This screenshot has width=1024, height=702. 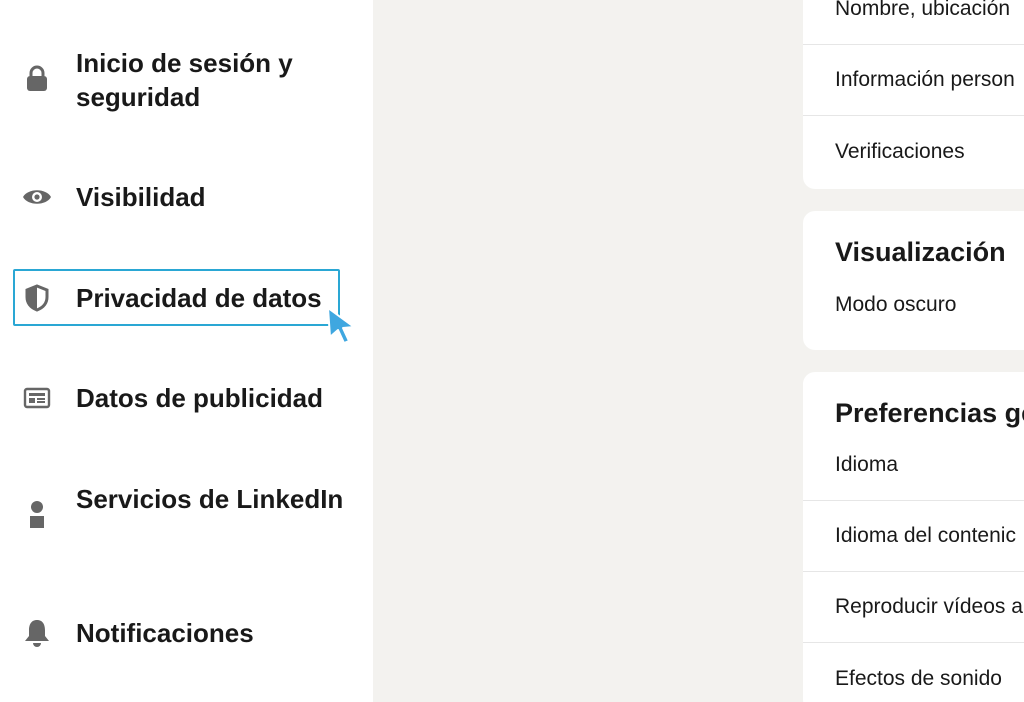 What do you see at coordinates (210, 499) in the screenshot?
I see `sidebar-item-label: Servicios de LinkedIn` at bounding box center [210, 499].